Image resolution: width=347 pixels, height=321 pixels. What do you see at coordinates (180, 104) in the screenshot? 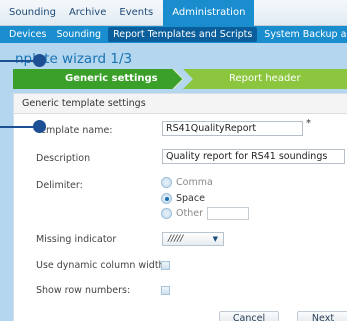
I see `panel-header: Generic template settings` at bounding box center [180, 104].